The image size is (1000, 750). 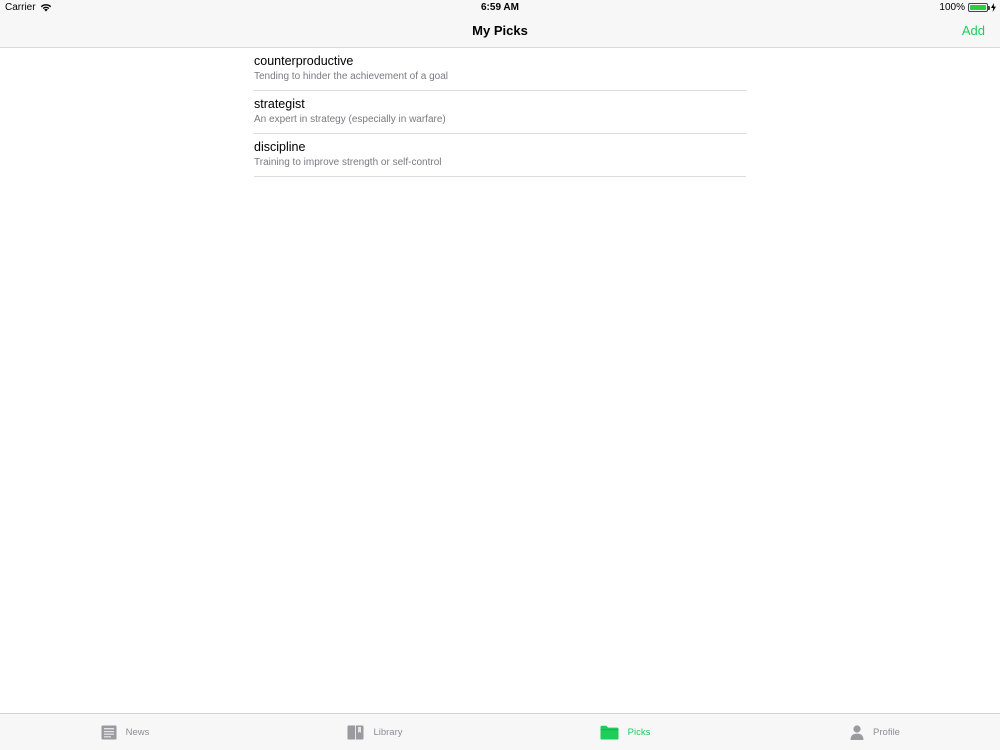 I want to click on pick-word: counterproductive, so click(x=304, y=61).